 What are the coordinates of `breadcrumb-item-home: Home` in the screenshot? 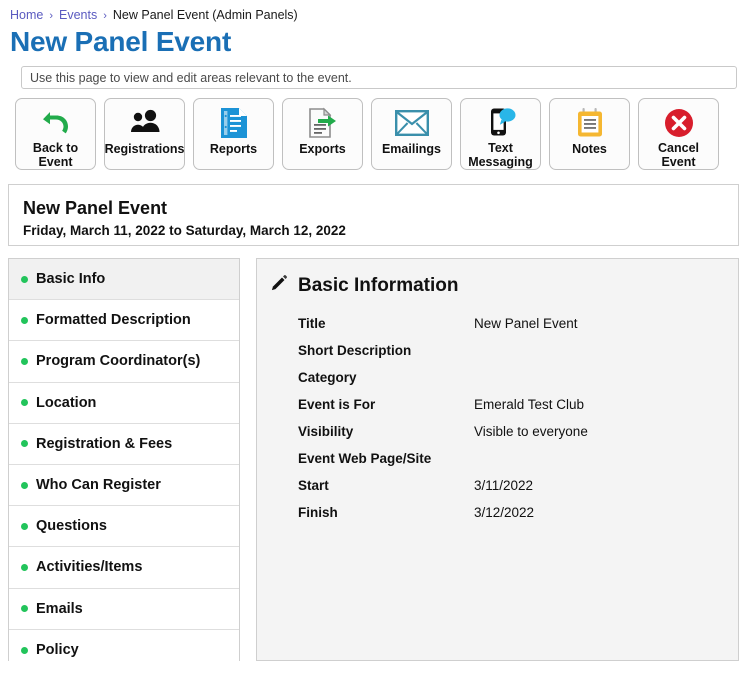 It's located at (26, 15).